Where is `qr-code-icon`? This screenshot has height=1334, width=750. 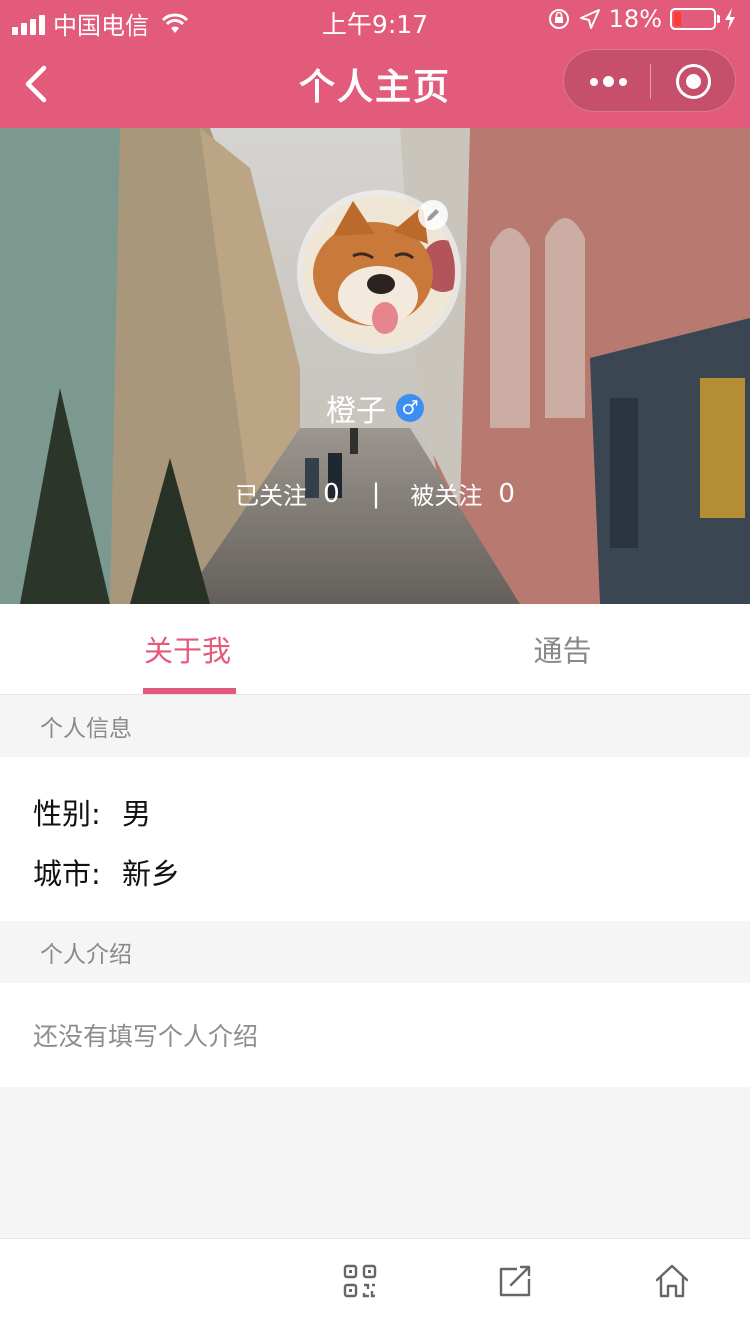 qr-code-icon is located at coordinates (360, 1281).